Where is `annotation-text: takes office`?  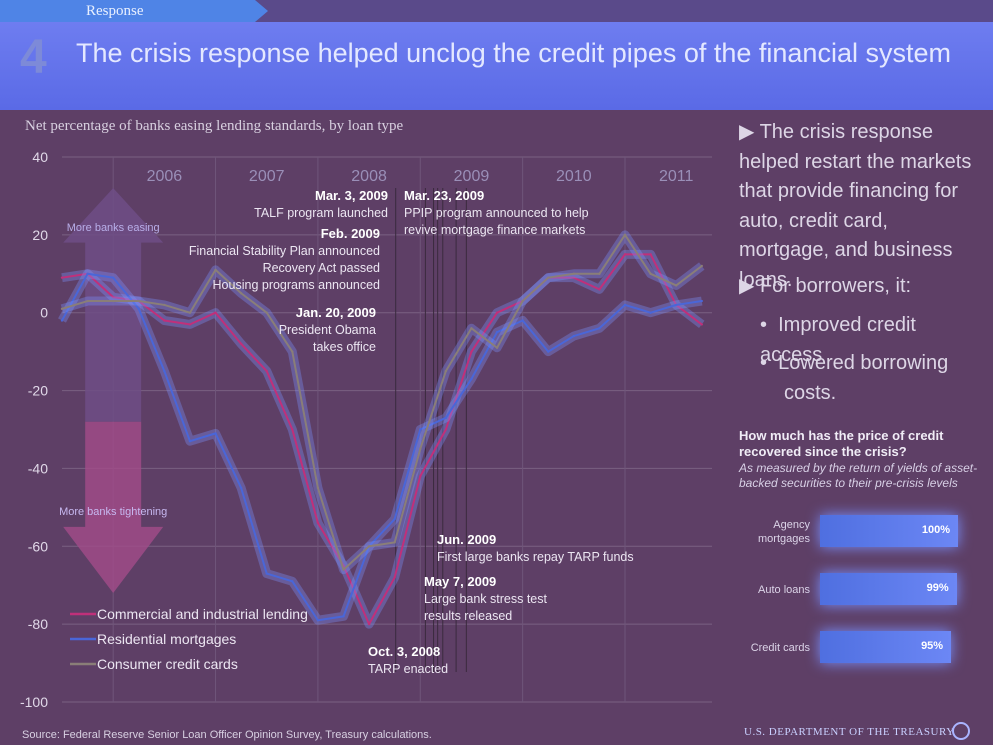
annotation-text: takes office is located at coordinates (344, 347).